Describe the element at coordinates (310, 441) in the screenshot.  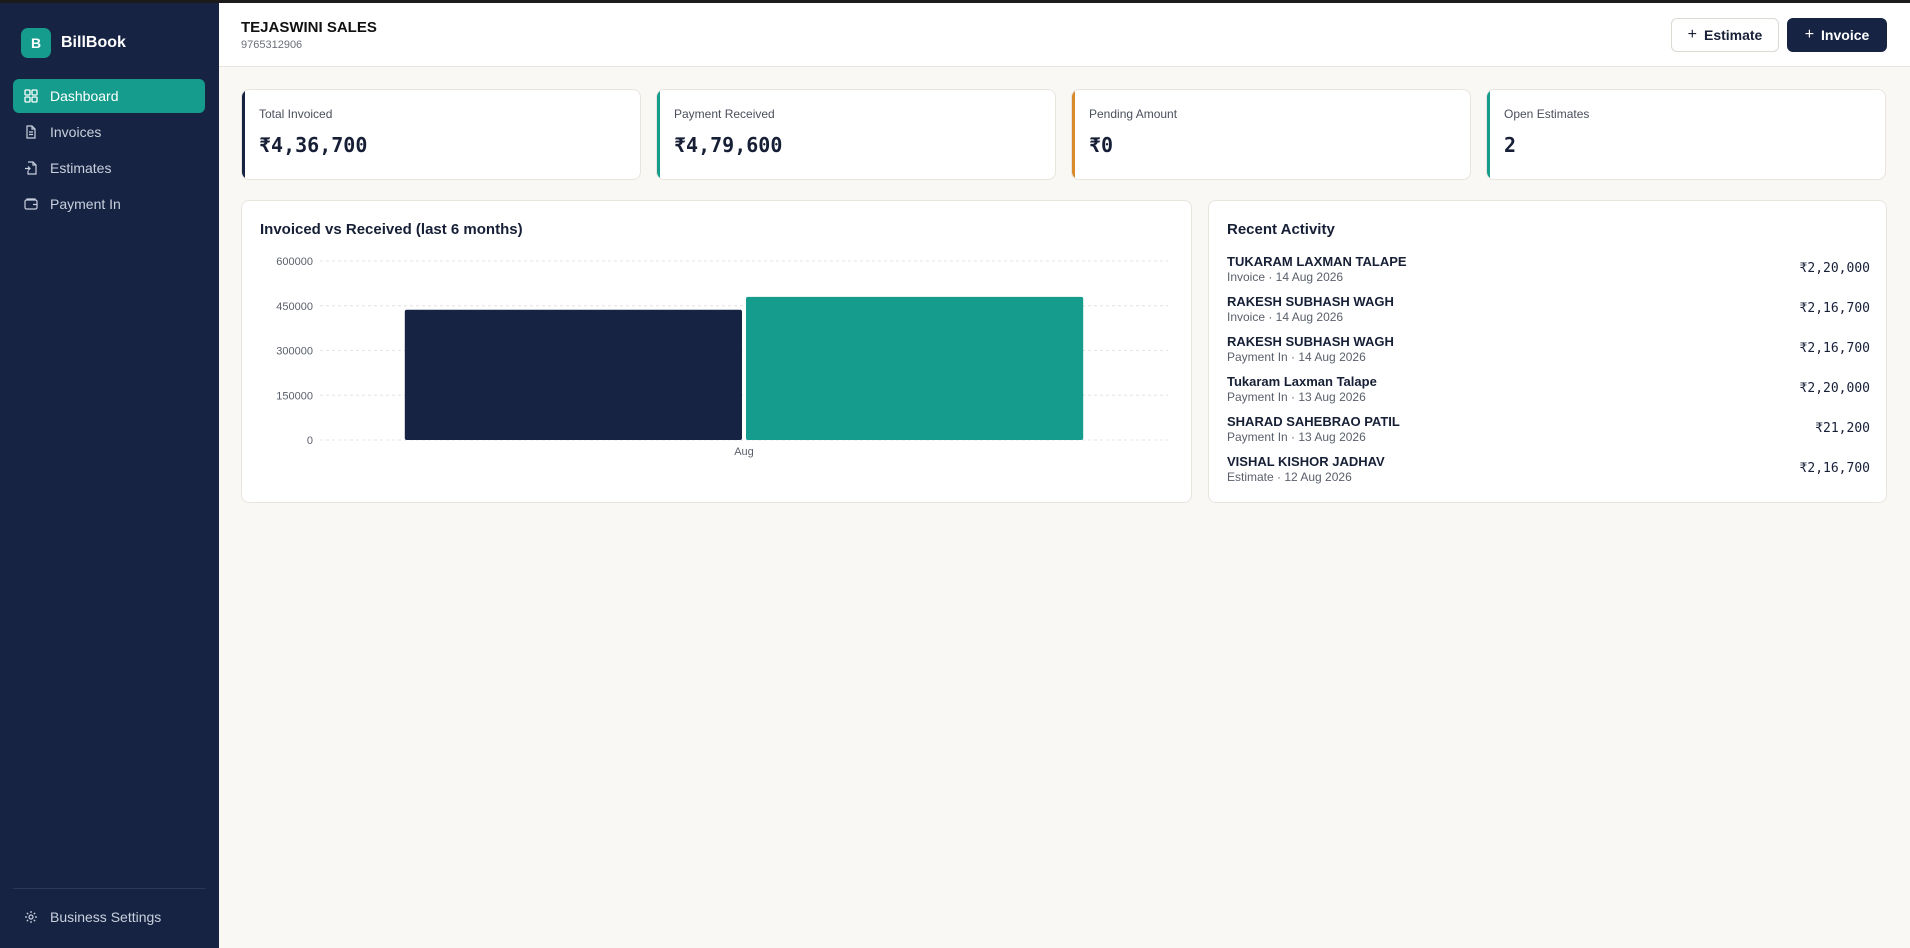
I see `y-tick-label: 0` at that location.